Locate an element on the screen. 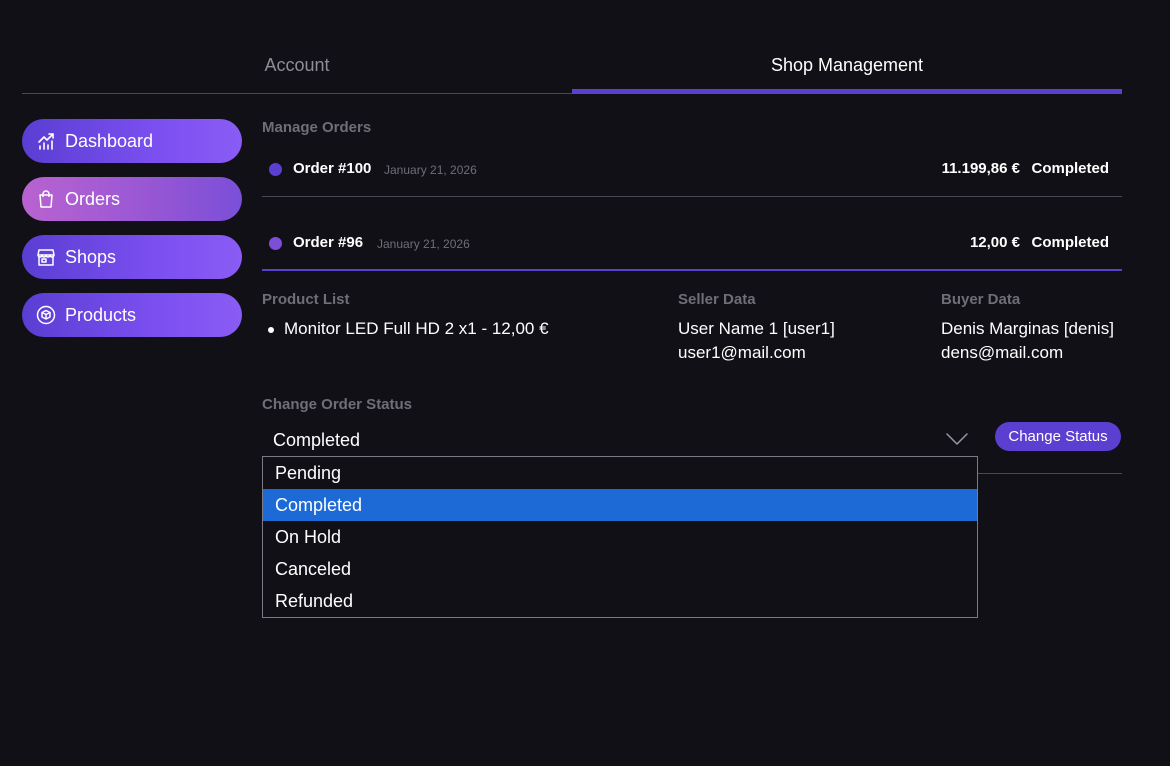  product-list: Monitor LED Full HD 2 x1 - 12,00 € is located at coordinates (405, 329).